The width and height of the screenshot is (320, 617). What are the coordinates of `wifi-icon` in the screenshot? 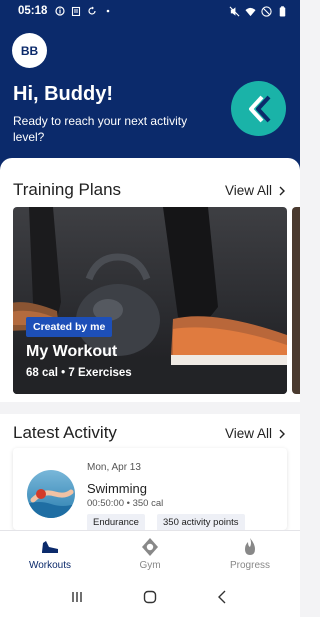 It's located at (250, 11).